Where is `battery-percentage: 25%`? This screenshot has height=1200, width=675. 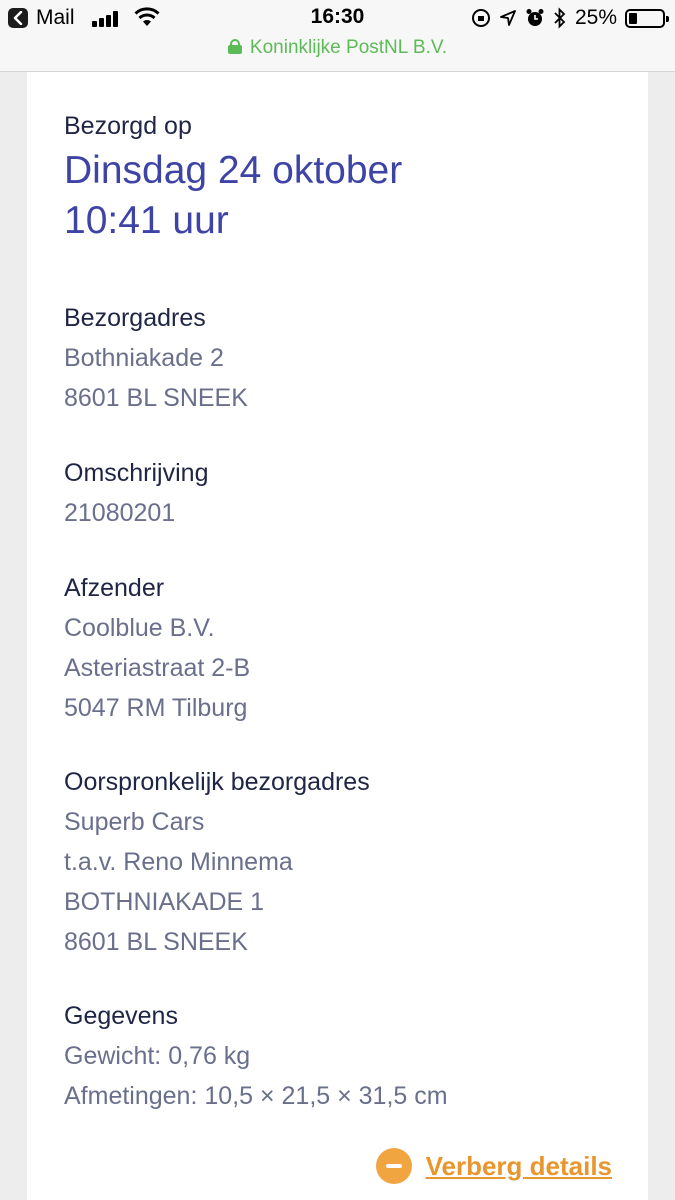 battery-percentage: 25% is located at coordinates (595, 17).